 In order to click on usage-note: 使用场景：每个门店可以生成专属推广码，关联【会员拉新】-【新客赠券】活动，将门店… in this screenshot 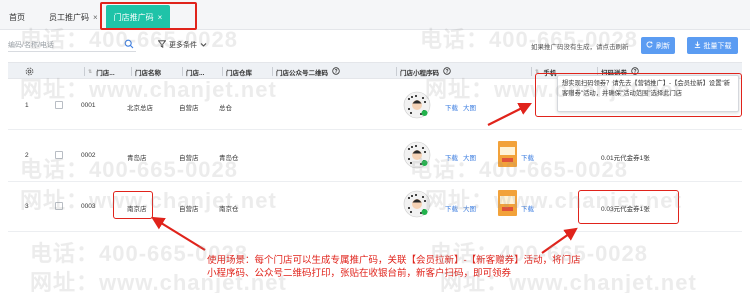, I will do `click(394, 267)`.